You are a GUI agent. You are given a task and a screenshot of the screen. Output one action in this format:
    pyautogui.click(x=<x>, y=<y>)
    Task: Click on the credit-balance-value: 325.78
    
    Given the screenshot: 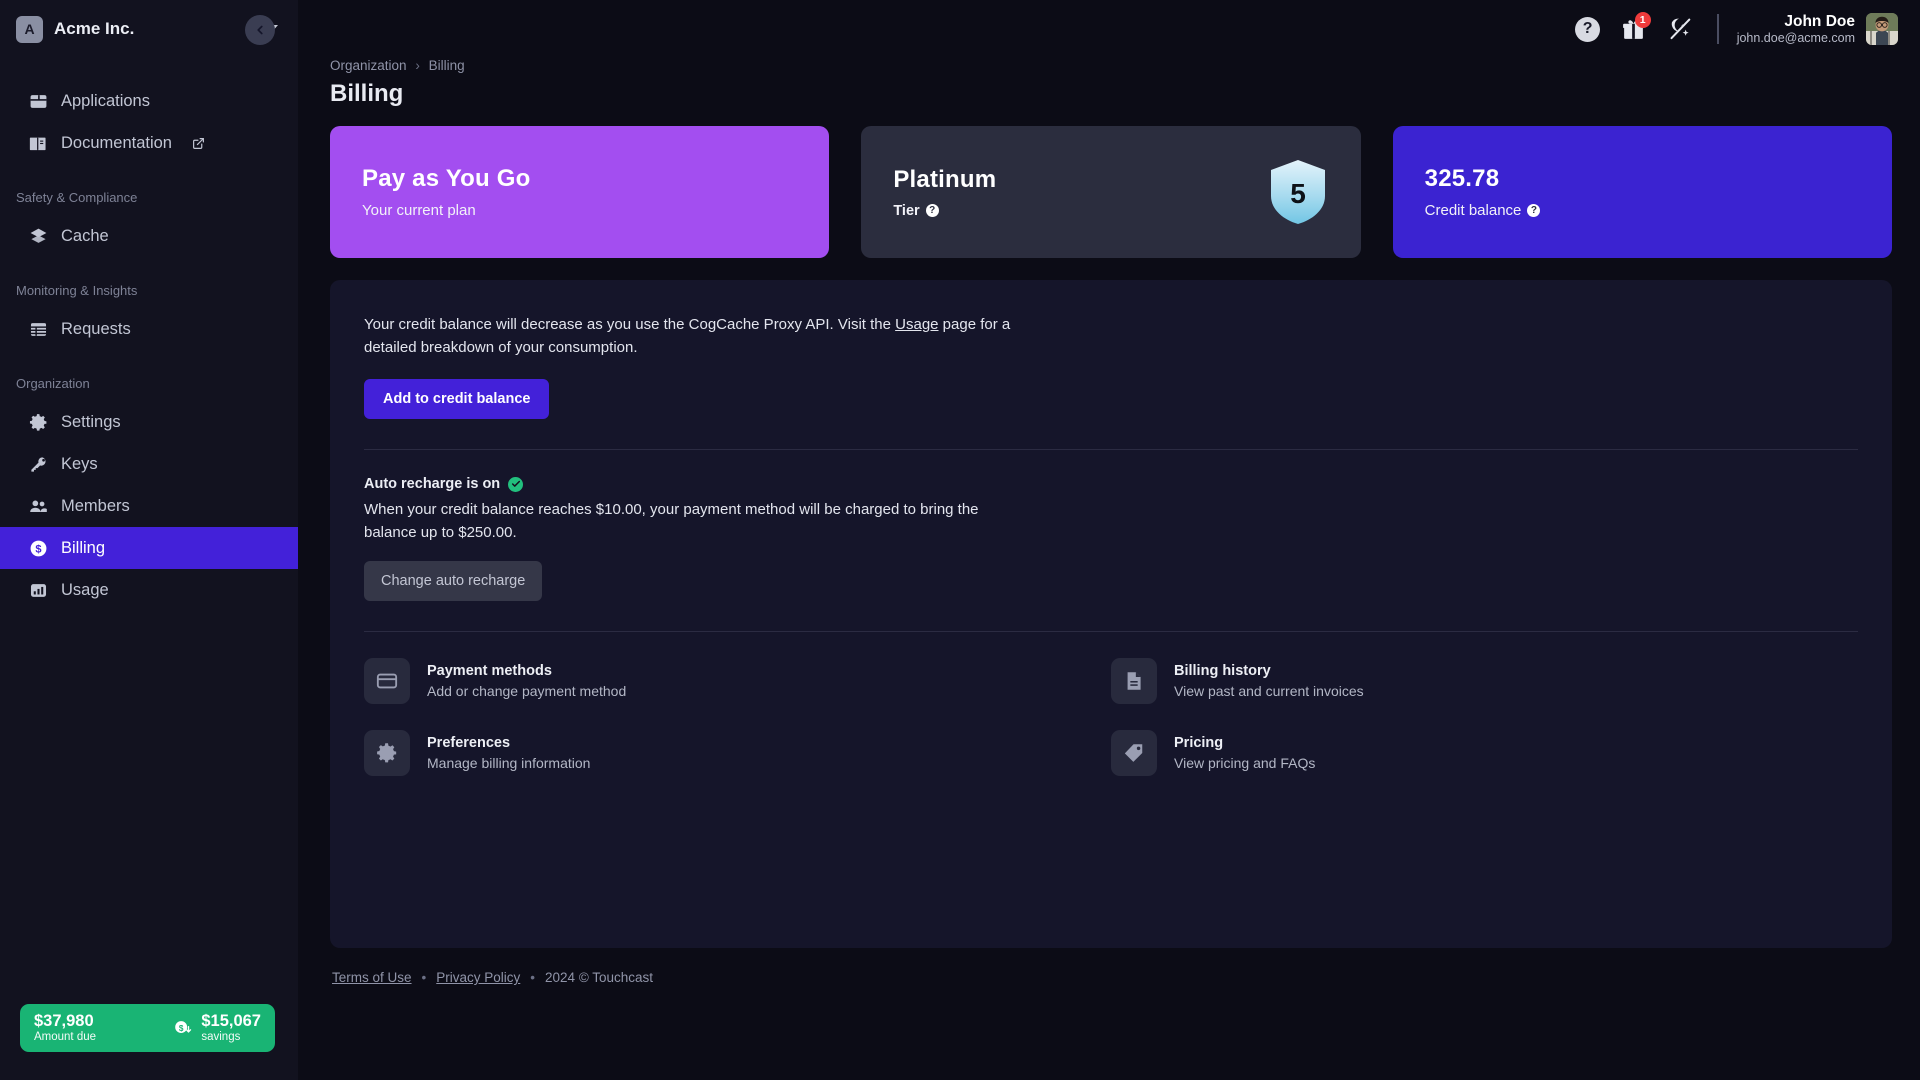 What is the action you would take?
    pyautogui.click(x=1462, y=178)
    